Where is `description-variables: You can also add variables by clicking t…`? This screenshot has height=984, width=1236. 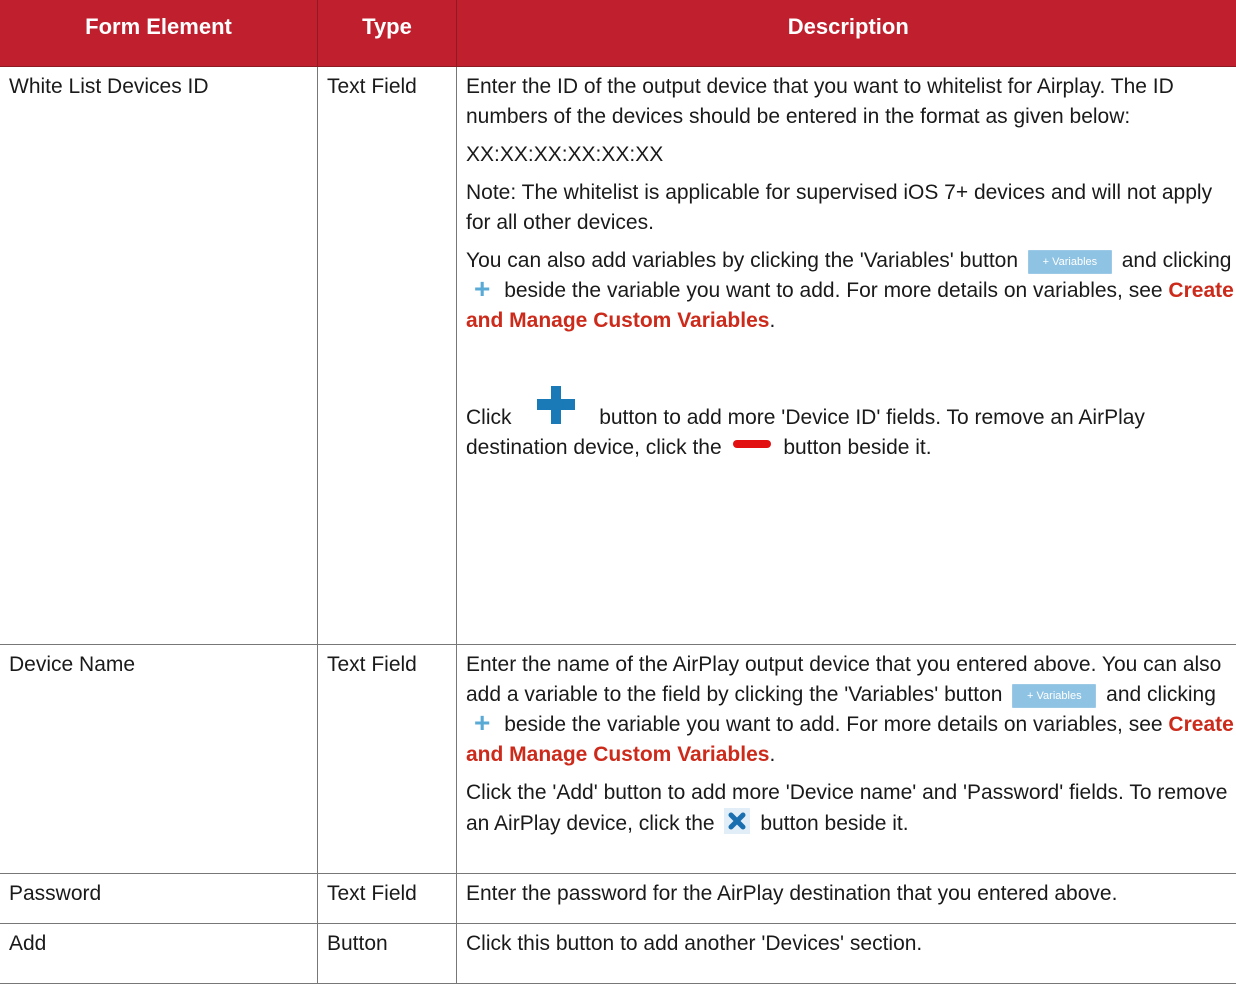
description-variables: You can also add variables by clicking t… is located at coordinates (851, 291).